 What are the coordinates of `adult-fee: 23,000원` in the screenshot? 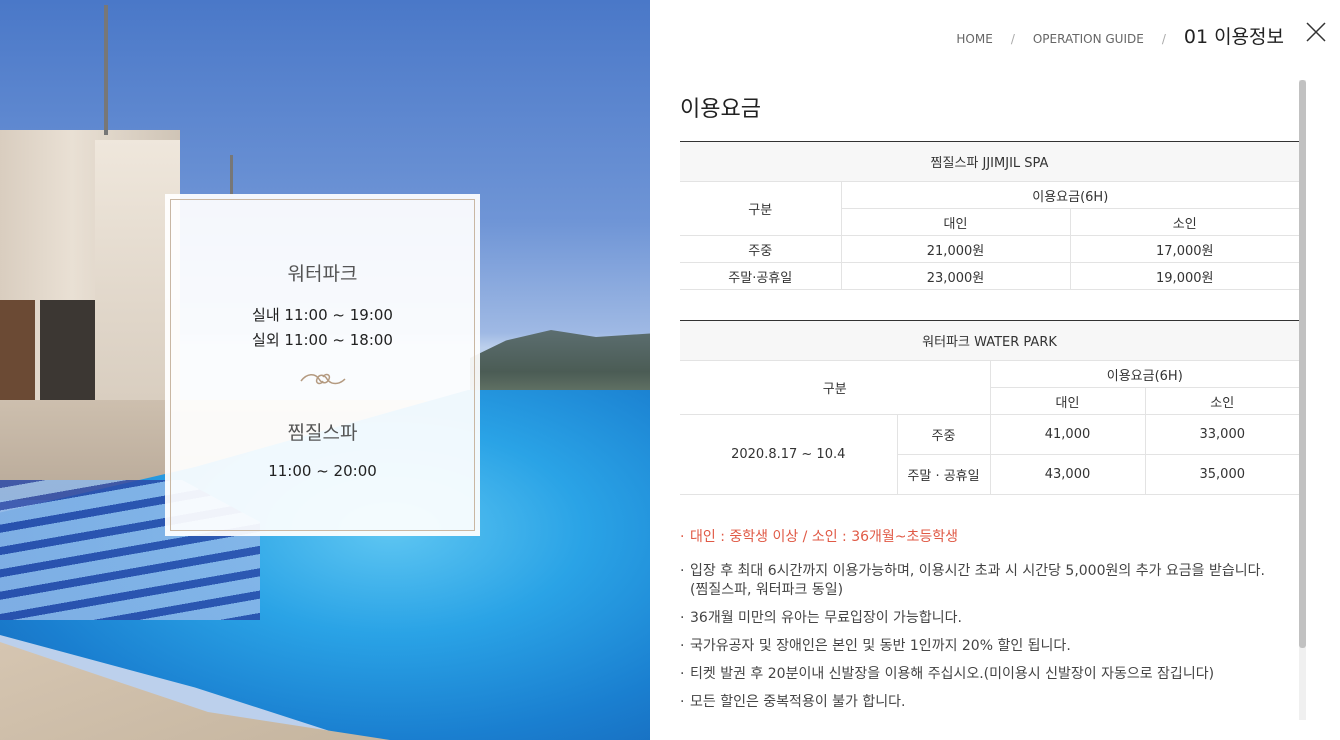 It's located at (955, 276).